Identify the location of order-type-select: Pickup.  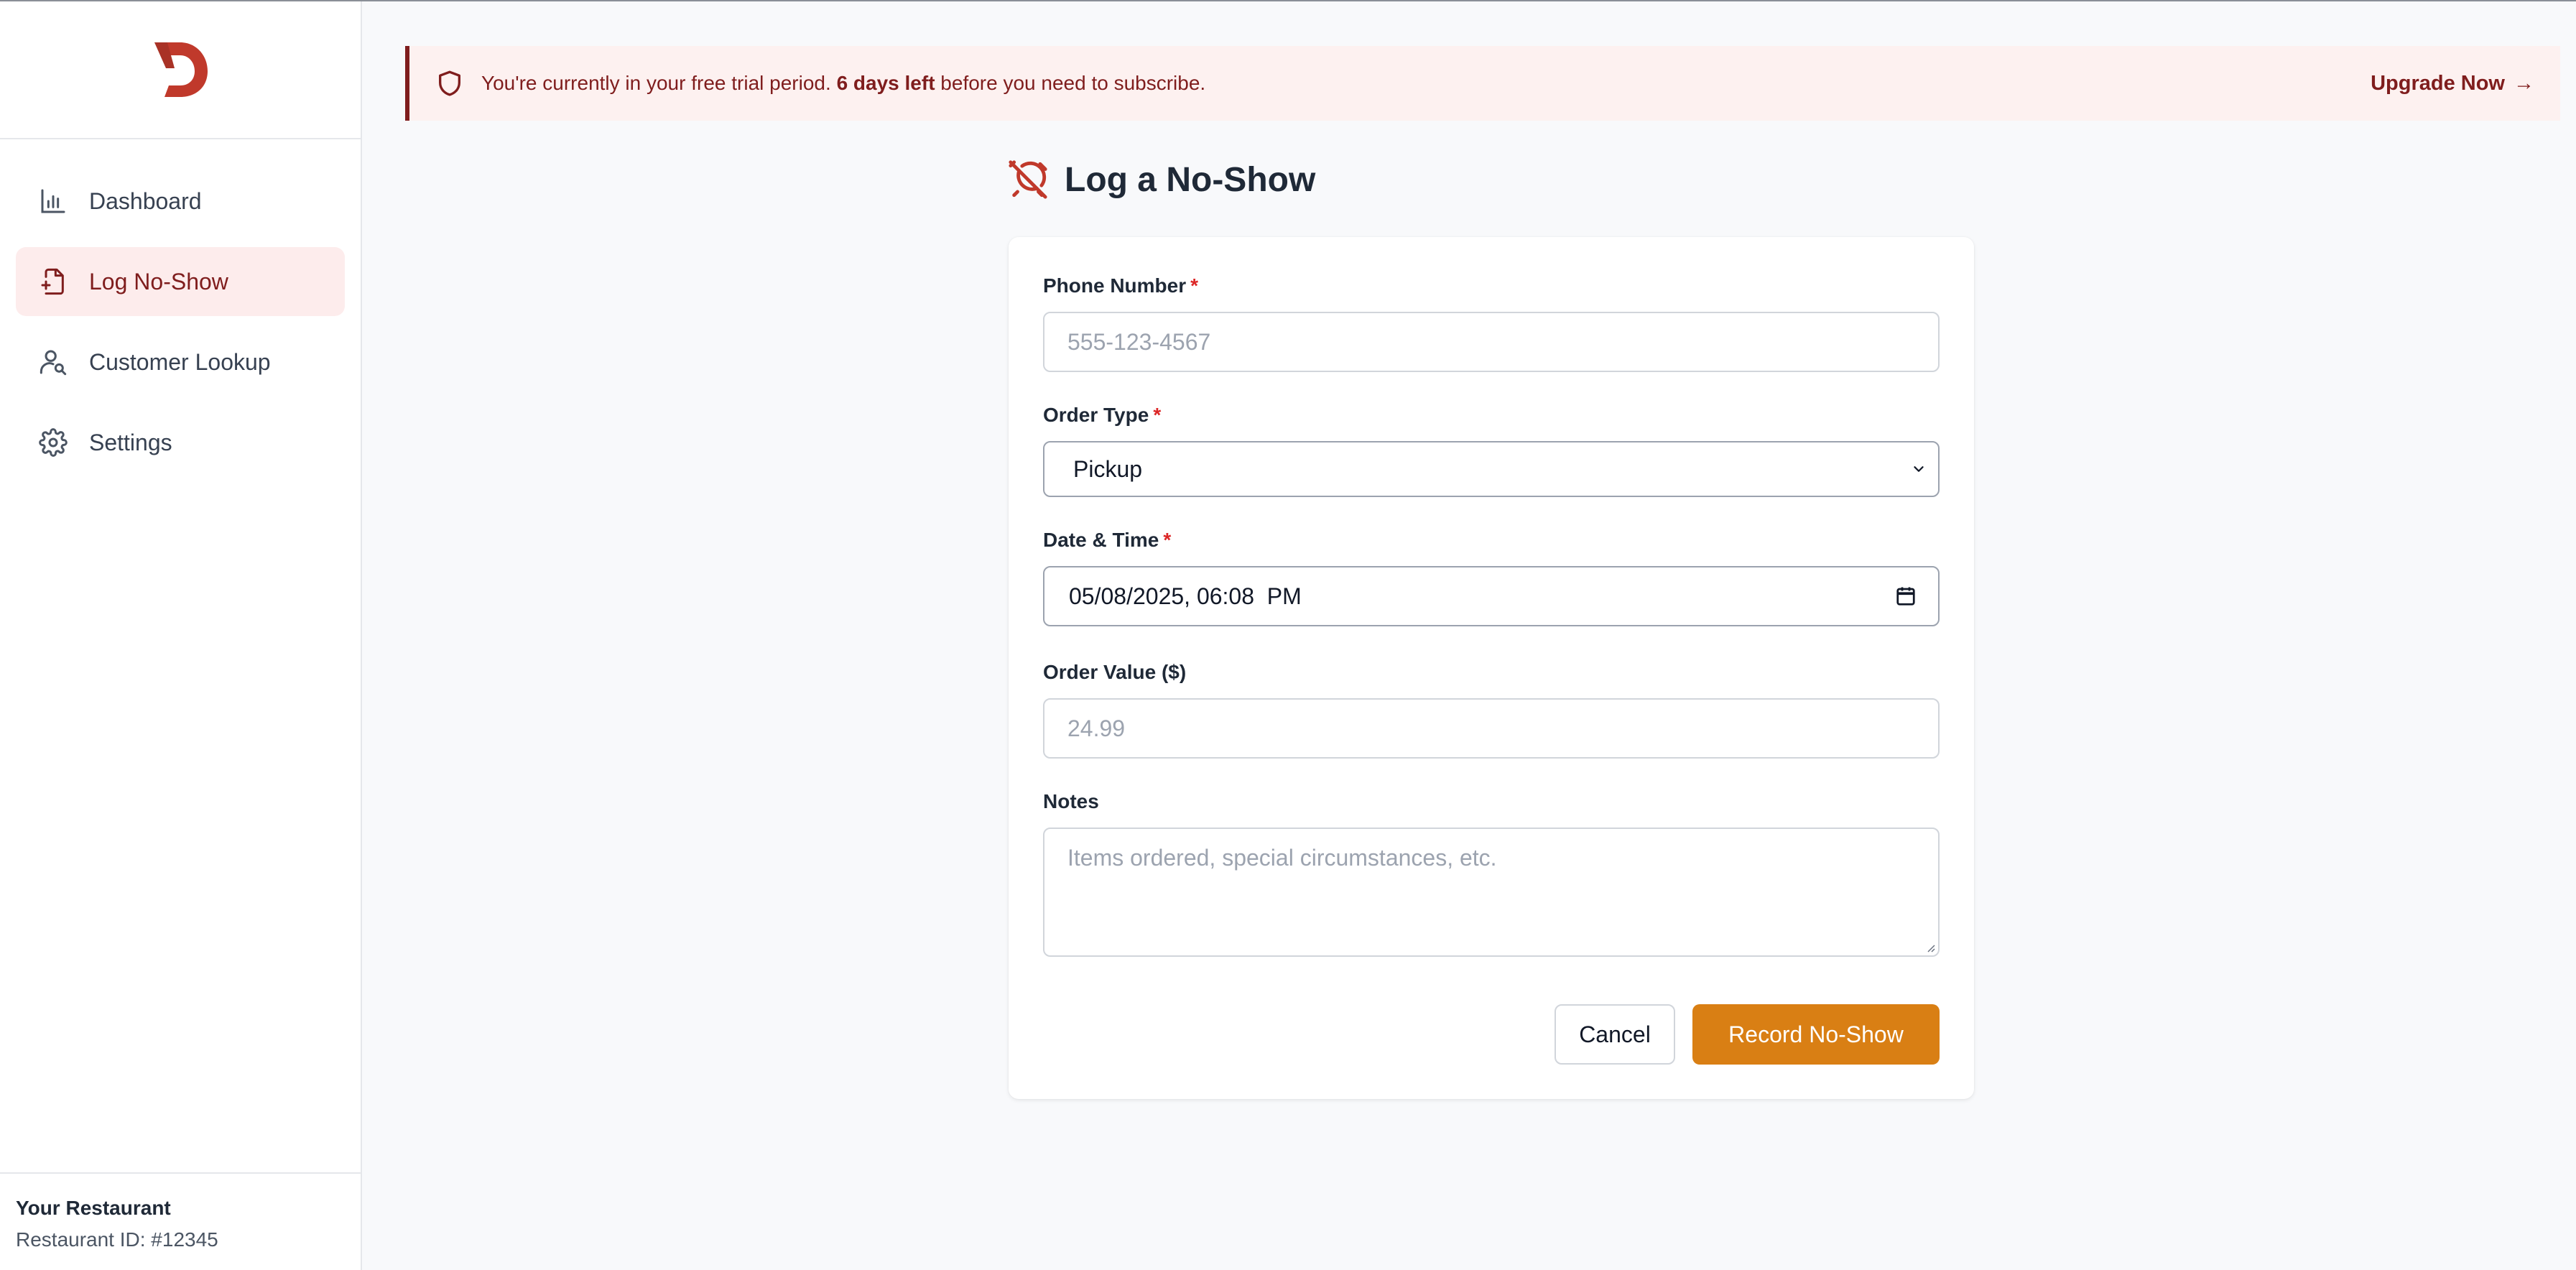
(1491, 469).